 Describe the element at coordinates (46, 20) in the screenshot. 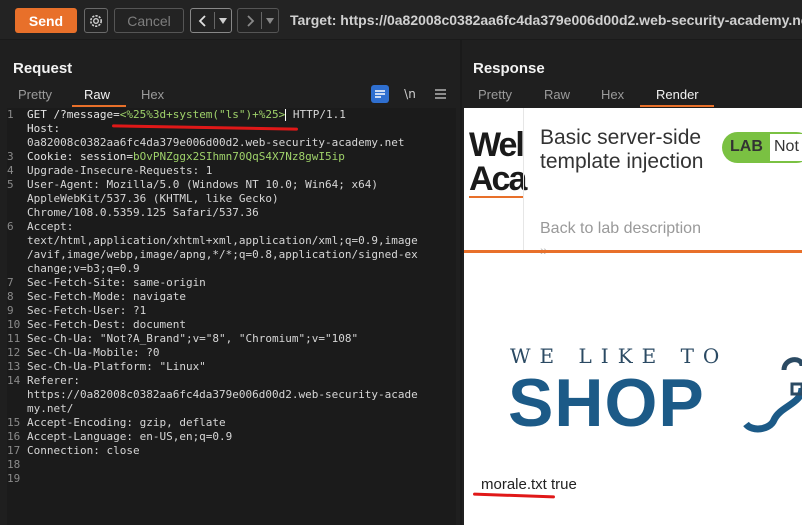

I see `send-button: Send` at that location.